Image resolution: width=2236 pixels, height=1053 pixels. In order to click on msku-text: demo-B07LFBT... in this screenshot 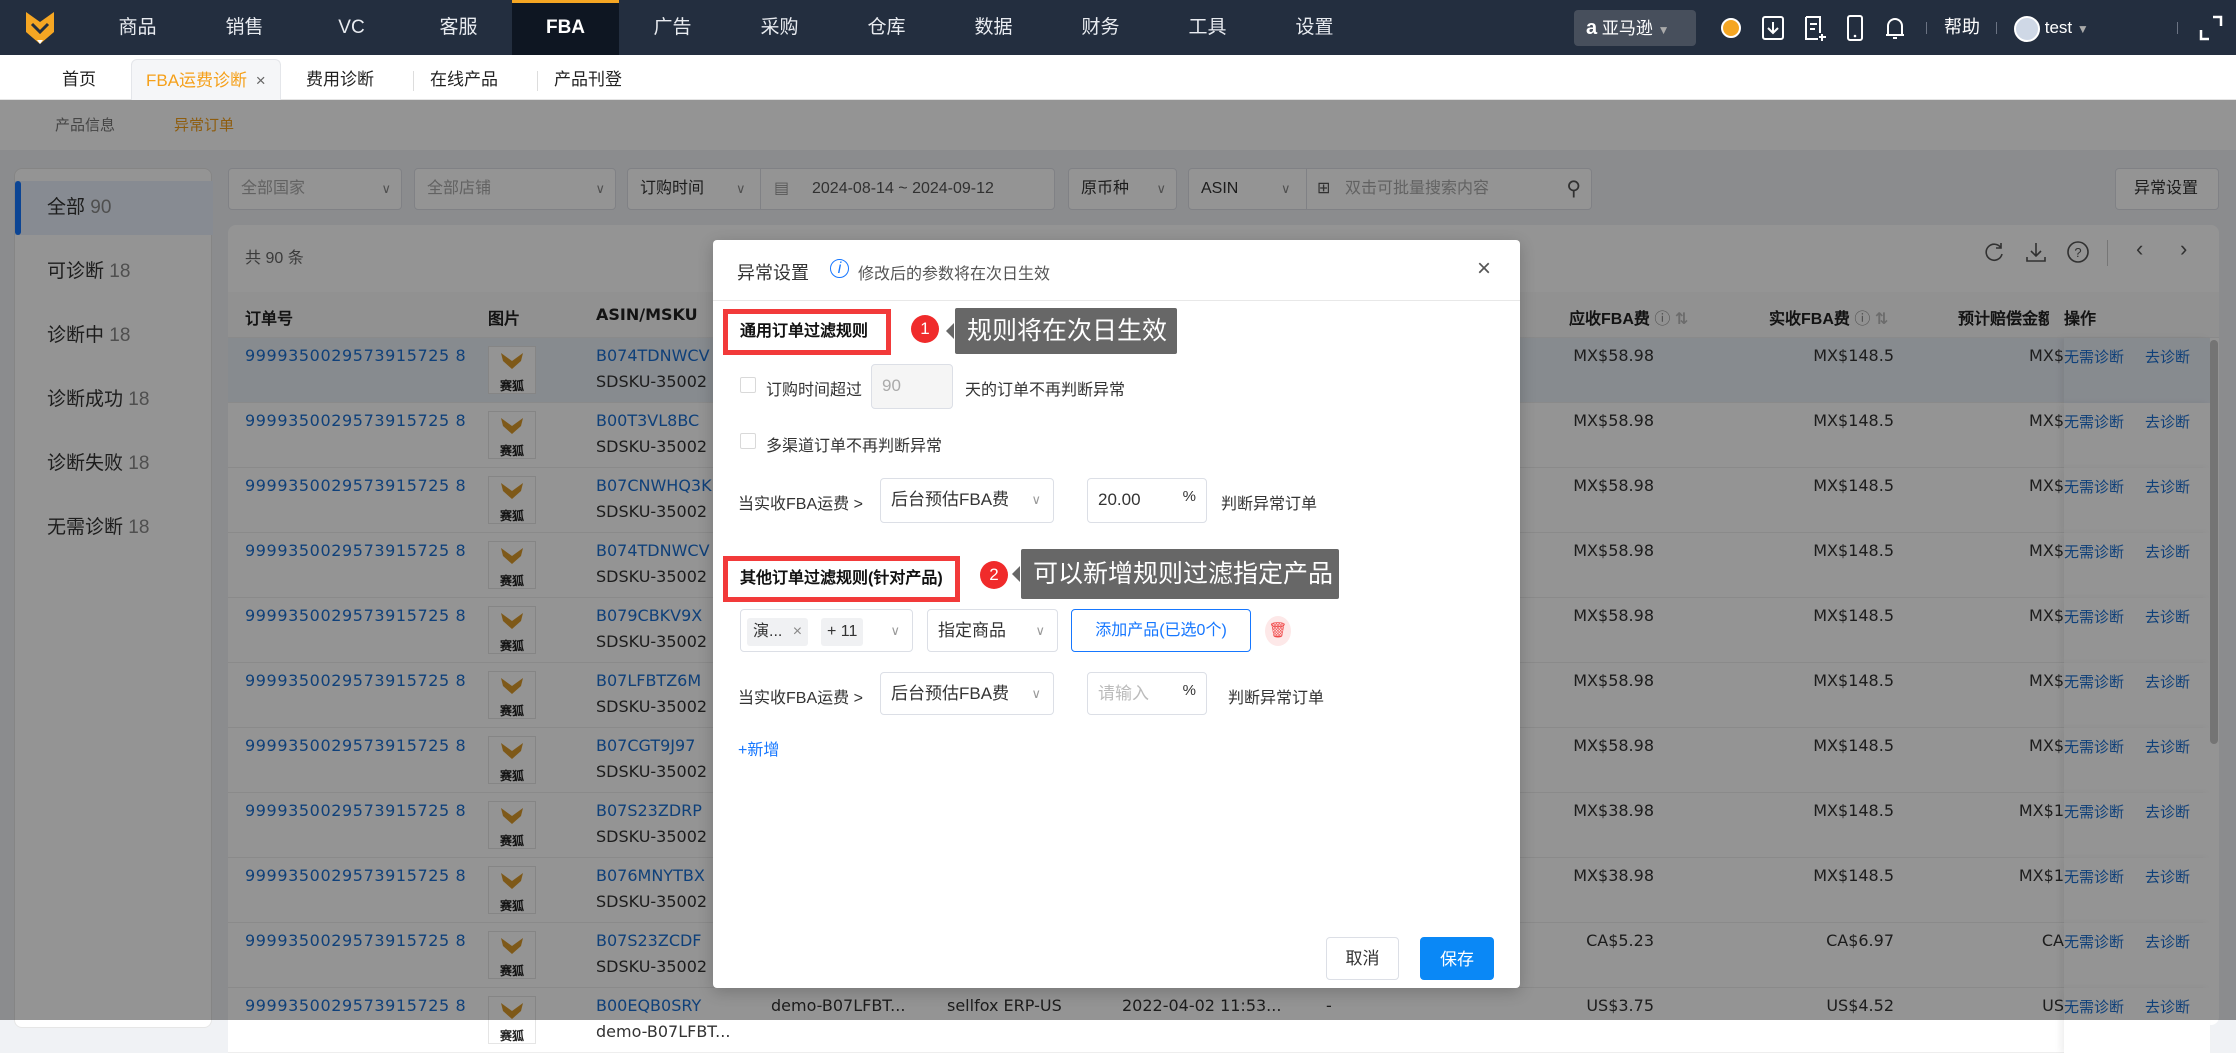, I will do `click(663, 1031)`.